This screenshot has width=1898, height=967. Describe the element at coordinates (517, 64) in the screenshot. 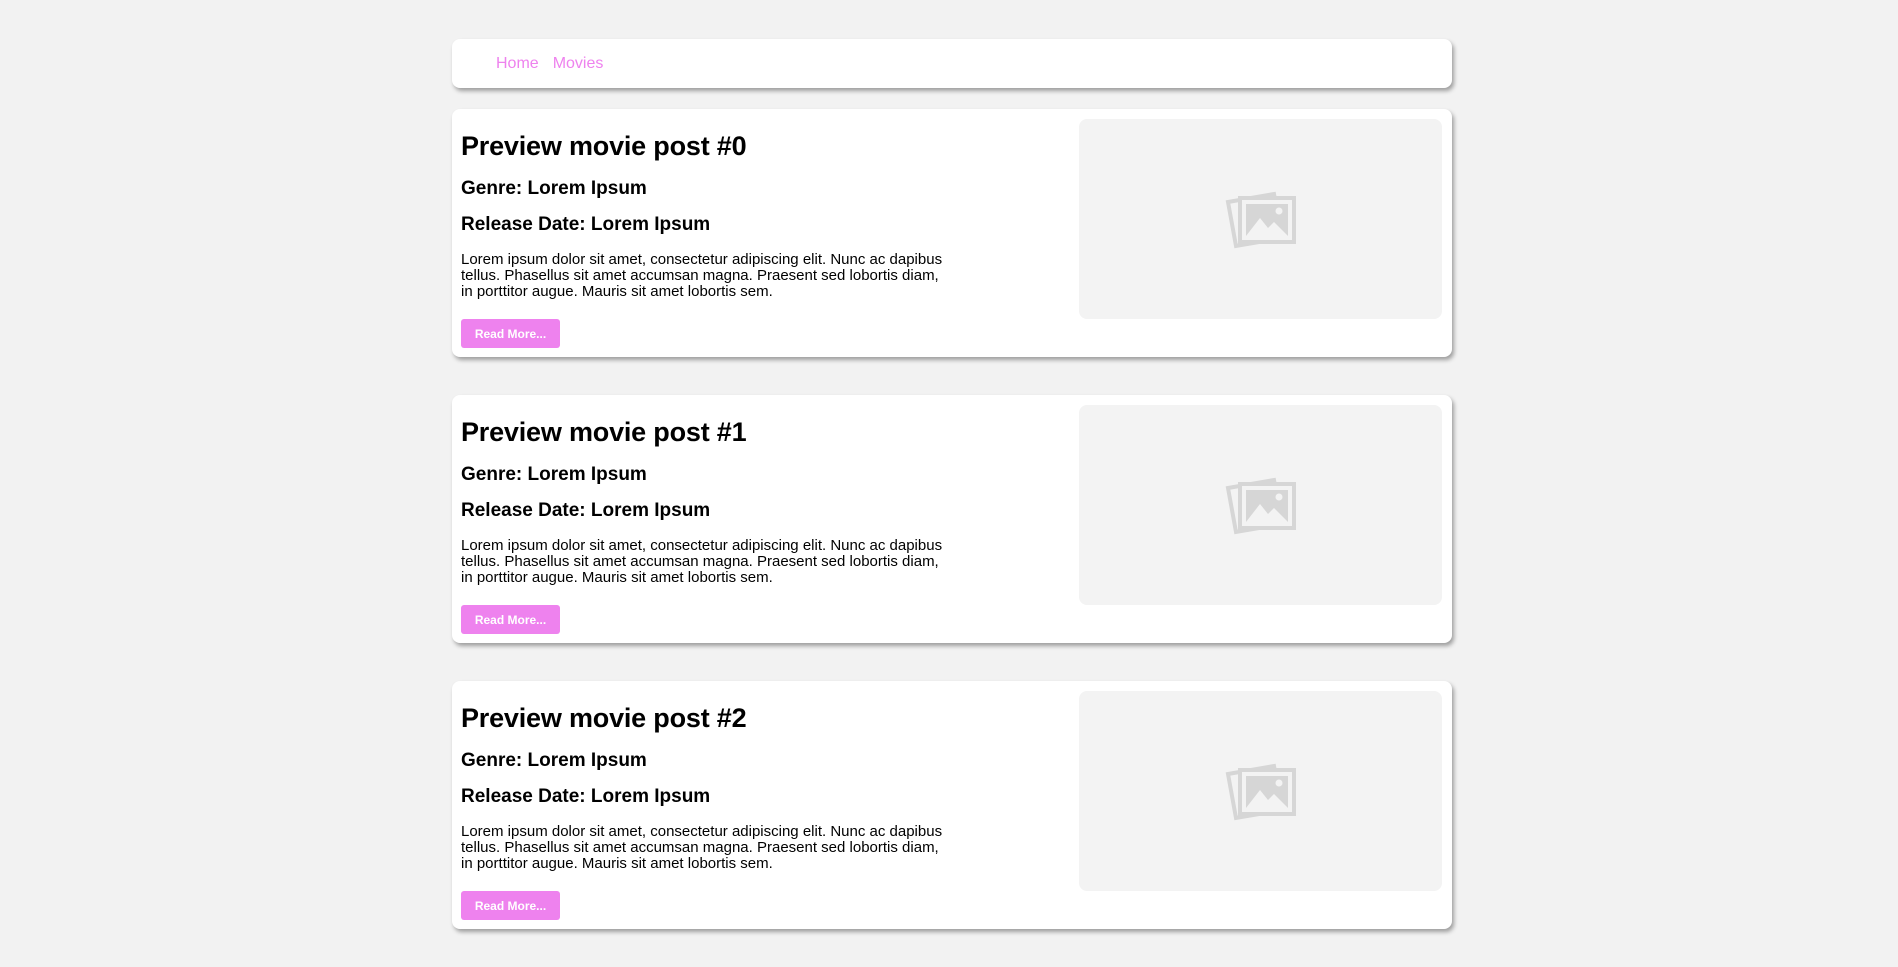

I see `nav-link-home: Home` at that location.